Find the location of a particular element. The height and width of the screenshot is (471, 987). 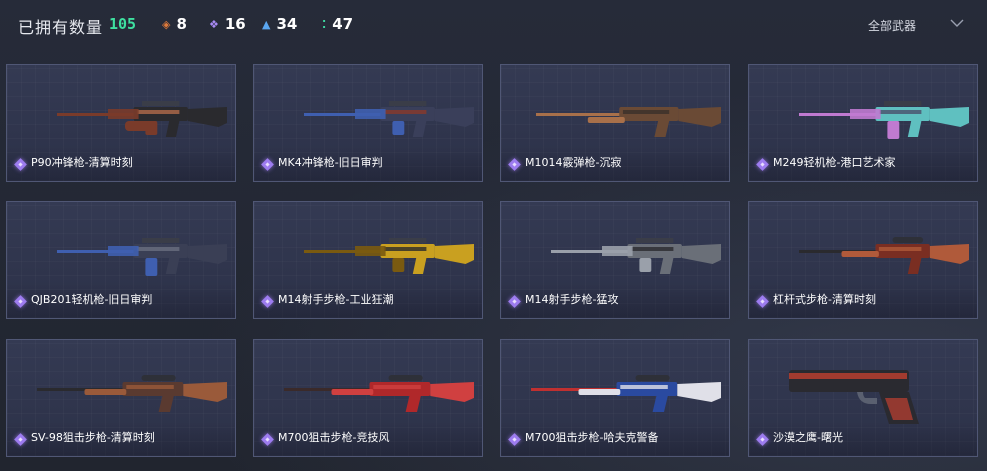

weapon-name: 沙漠之鹰-曙光 is located at coordinates (808, 437).